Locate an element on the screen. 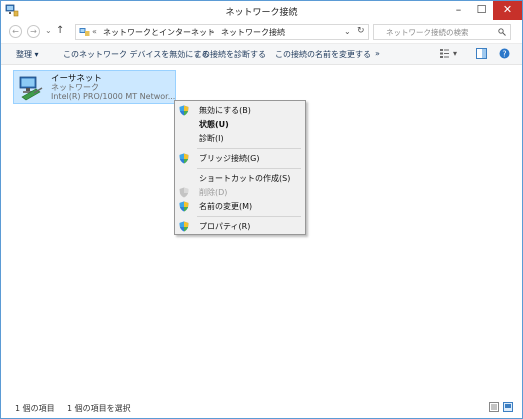  menu-item-label: プロパティ(R) is located at coordinates (225, 226).